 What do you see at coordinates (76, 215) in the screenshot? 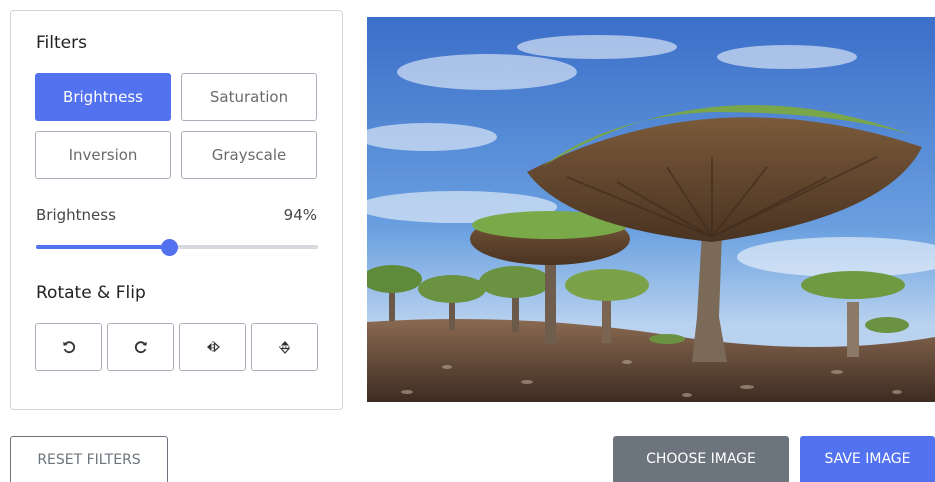
I see `slider-label: Brightness` at bounding box center [76, 215].